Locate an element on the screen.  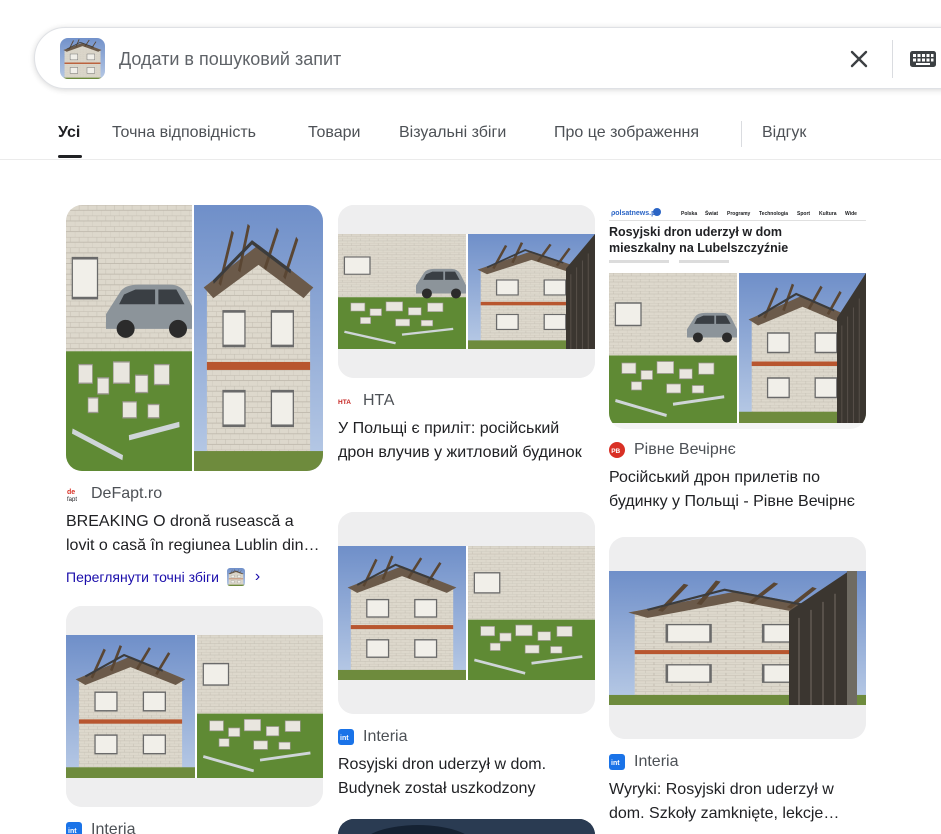
active-tab-indicator is located at coordinates (70, 156).